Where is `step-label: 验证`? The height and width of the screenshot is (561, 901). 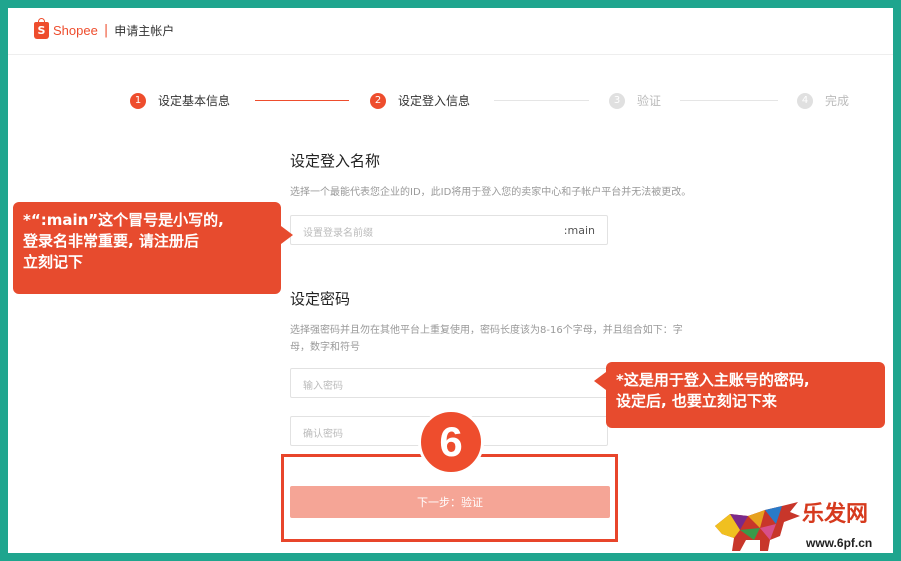 step-label: 验证 is located at coordinates (649, 101).